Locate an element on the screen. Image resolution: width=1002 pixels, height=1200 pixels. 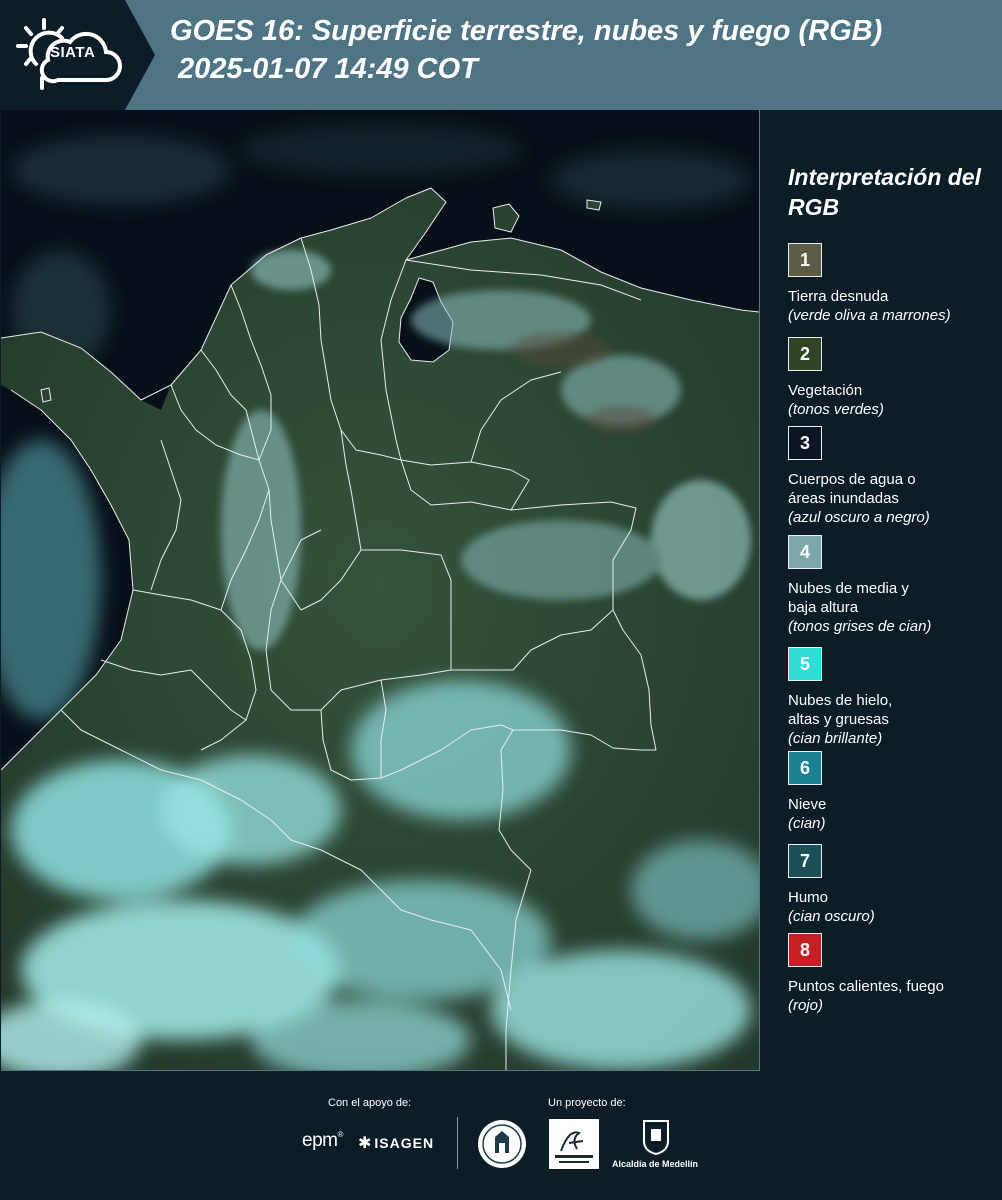
legend-label: Nubes de hielo, altas y gruesas is located at coordinates (840, 710).